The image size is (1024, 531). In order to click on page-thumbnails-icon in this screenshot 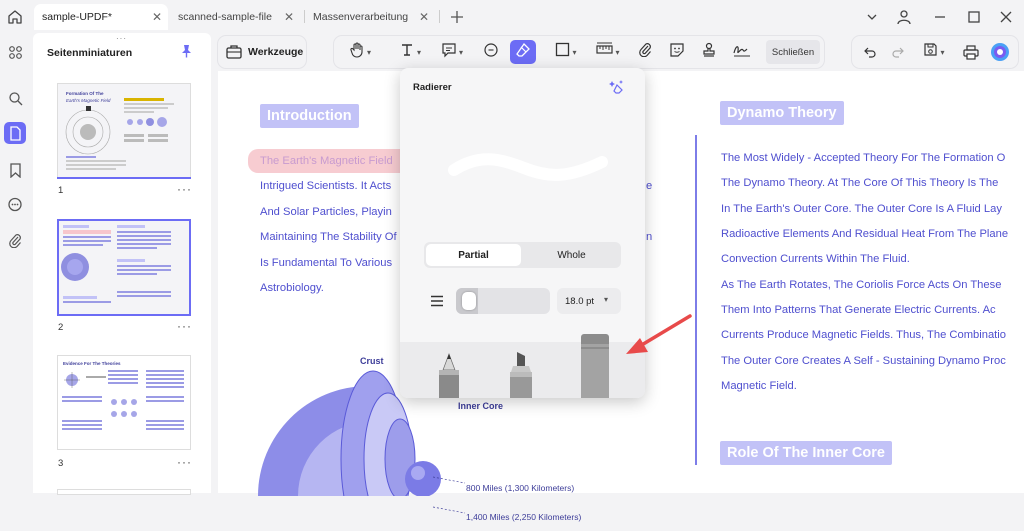, I will do `click(15, 133)`.